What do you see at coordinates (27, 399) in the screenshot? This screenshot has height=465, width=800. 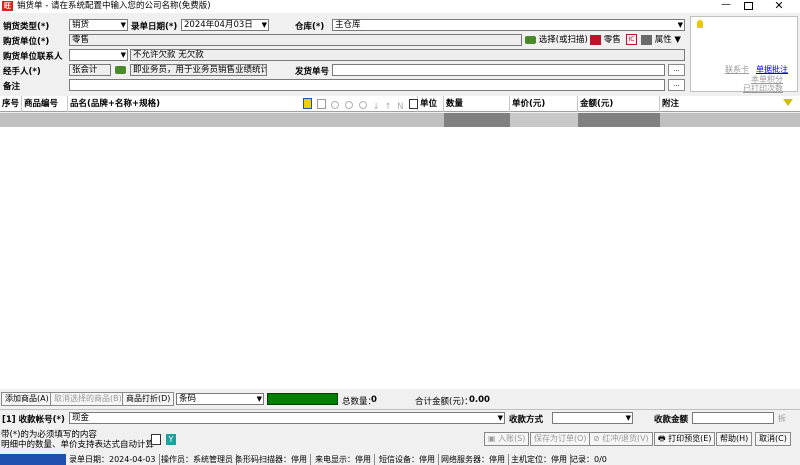 I see `add-goods-button: 添加商品(A)` at bounding box center [27, 399].